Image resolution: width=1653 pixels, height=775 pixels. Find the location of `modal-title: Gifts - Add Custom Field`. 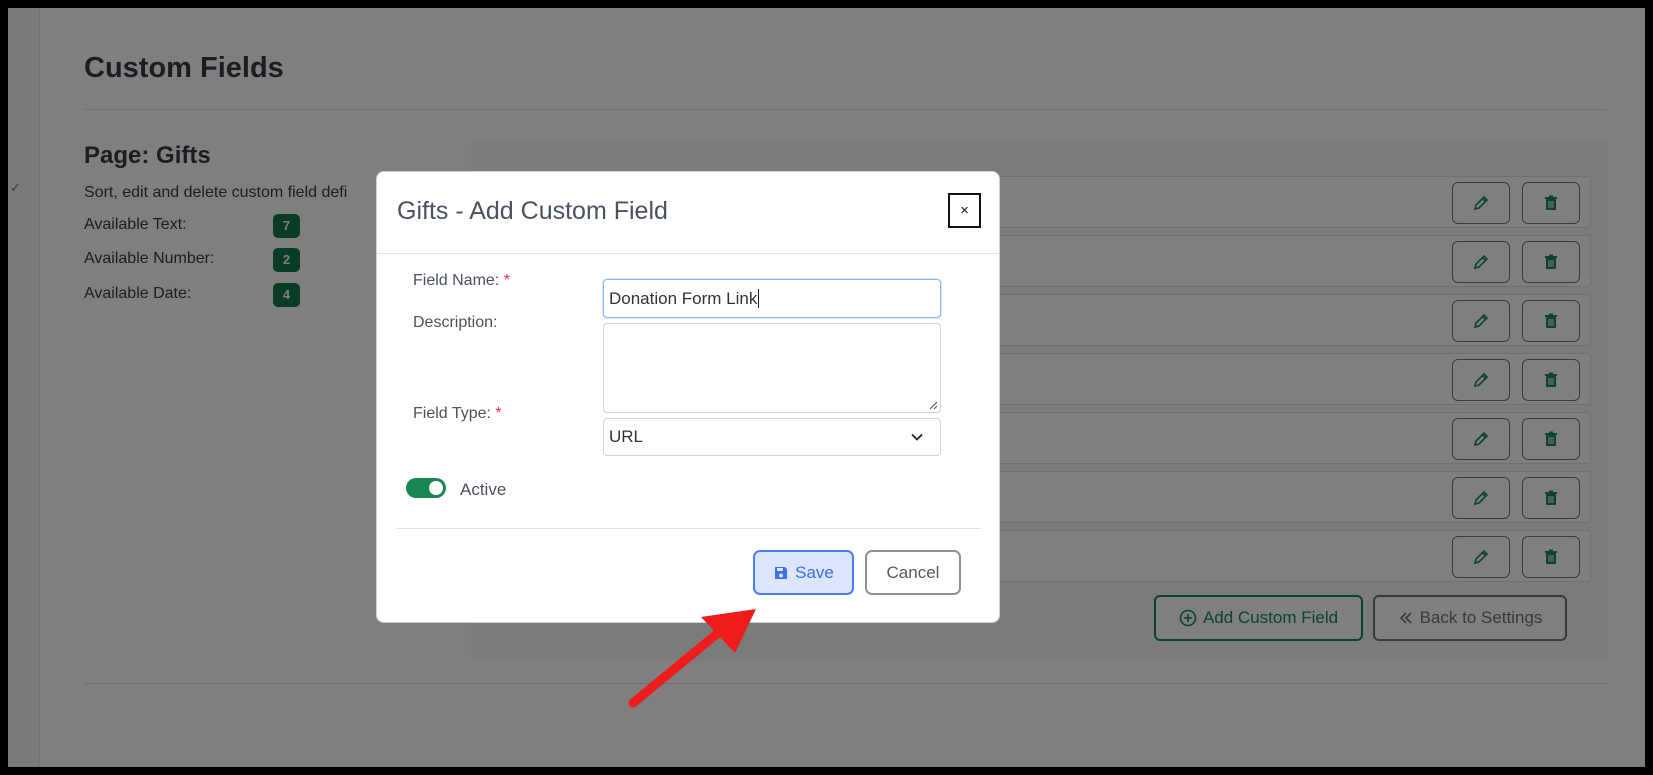

modal-title: Gifts - Add Custom Field is located at coordinates (532, 211).